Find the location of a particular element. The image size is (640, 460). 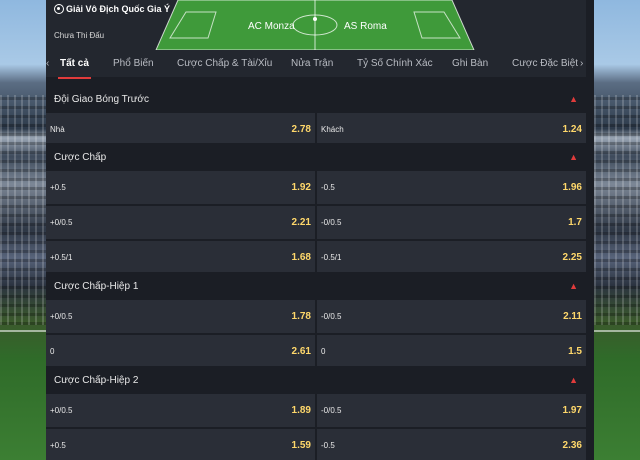

tab-correct-score: Tỷ Số Chính Xác is located at coordinates (395, 63).